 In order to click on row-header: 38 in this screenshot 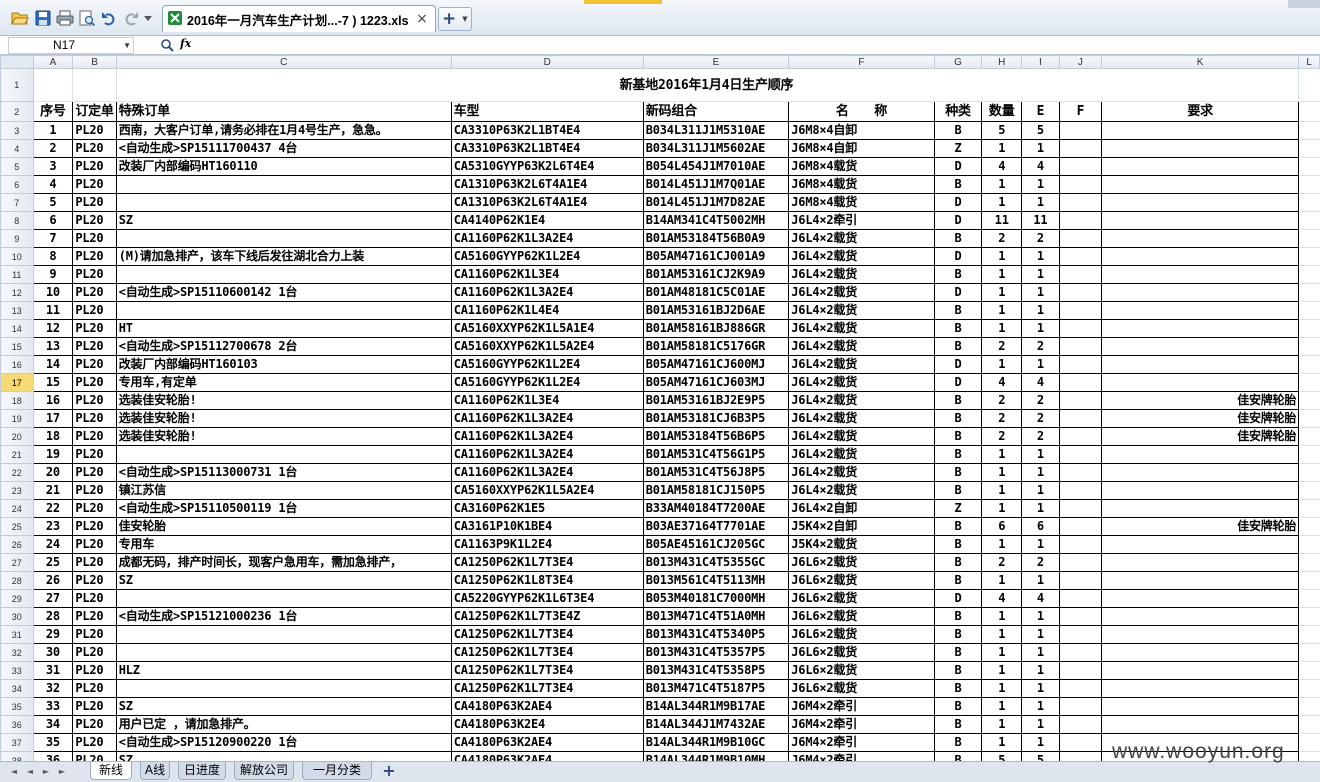, I will do `click(17, 756)`.